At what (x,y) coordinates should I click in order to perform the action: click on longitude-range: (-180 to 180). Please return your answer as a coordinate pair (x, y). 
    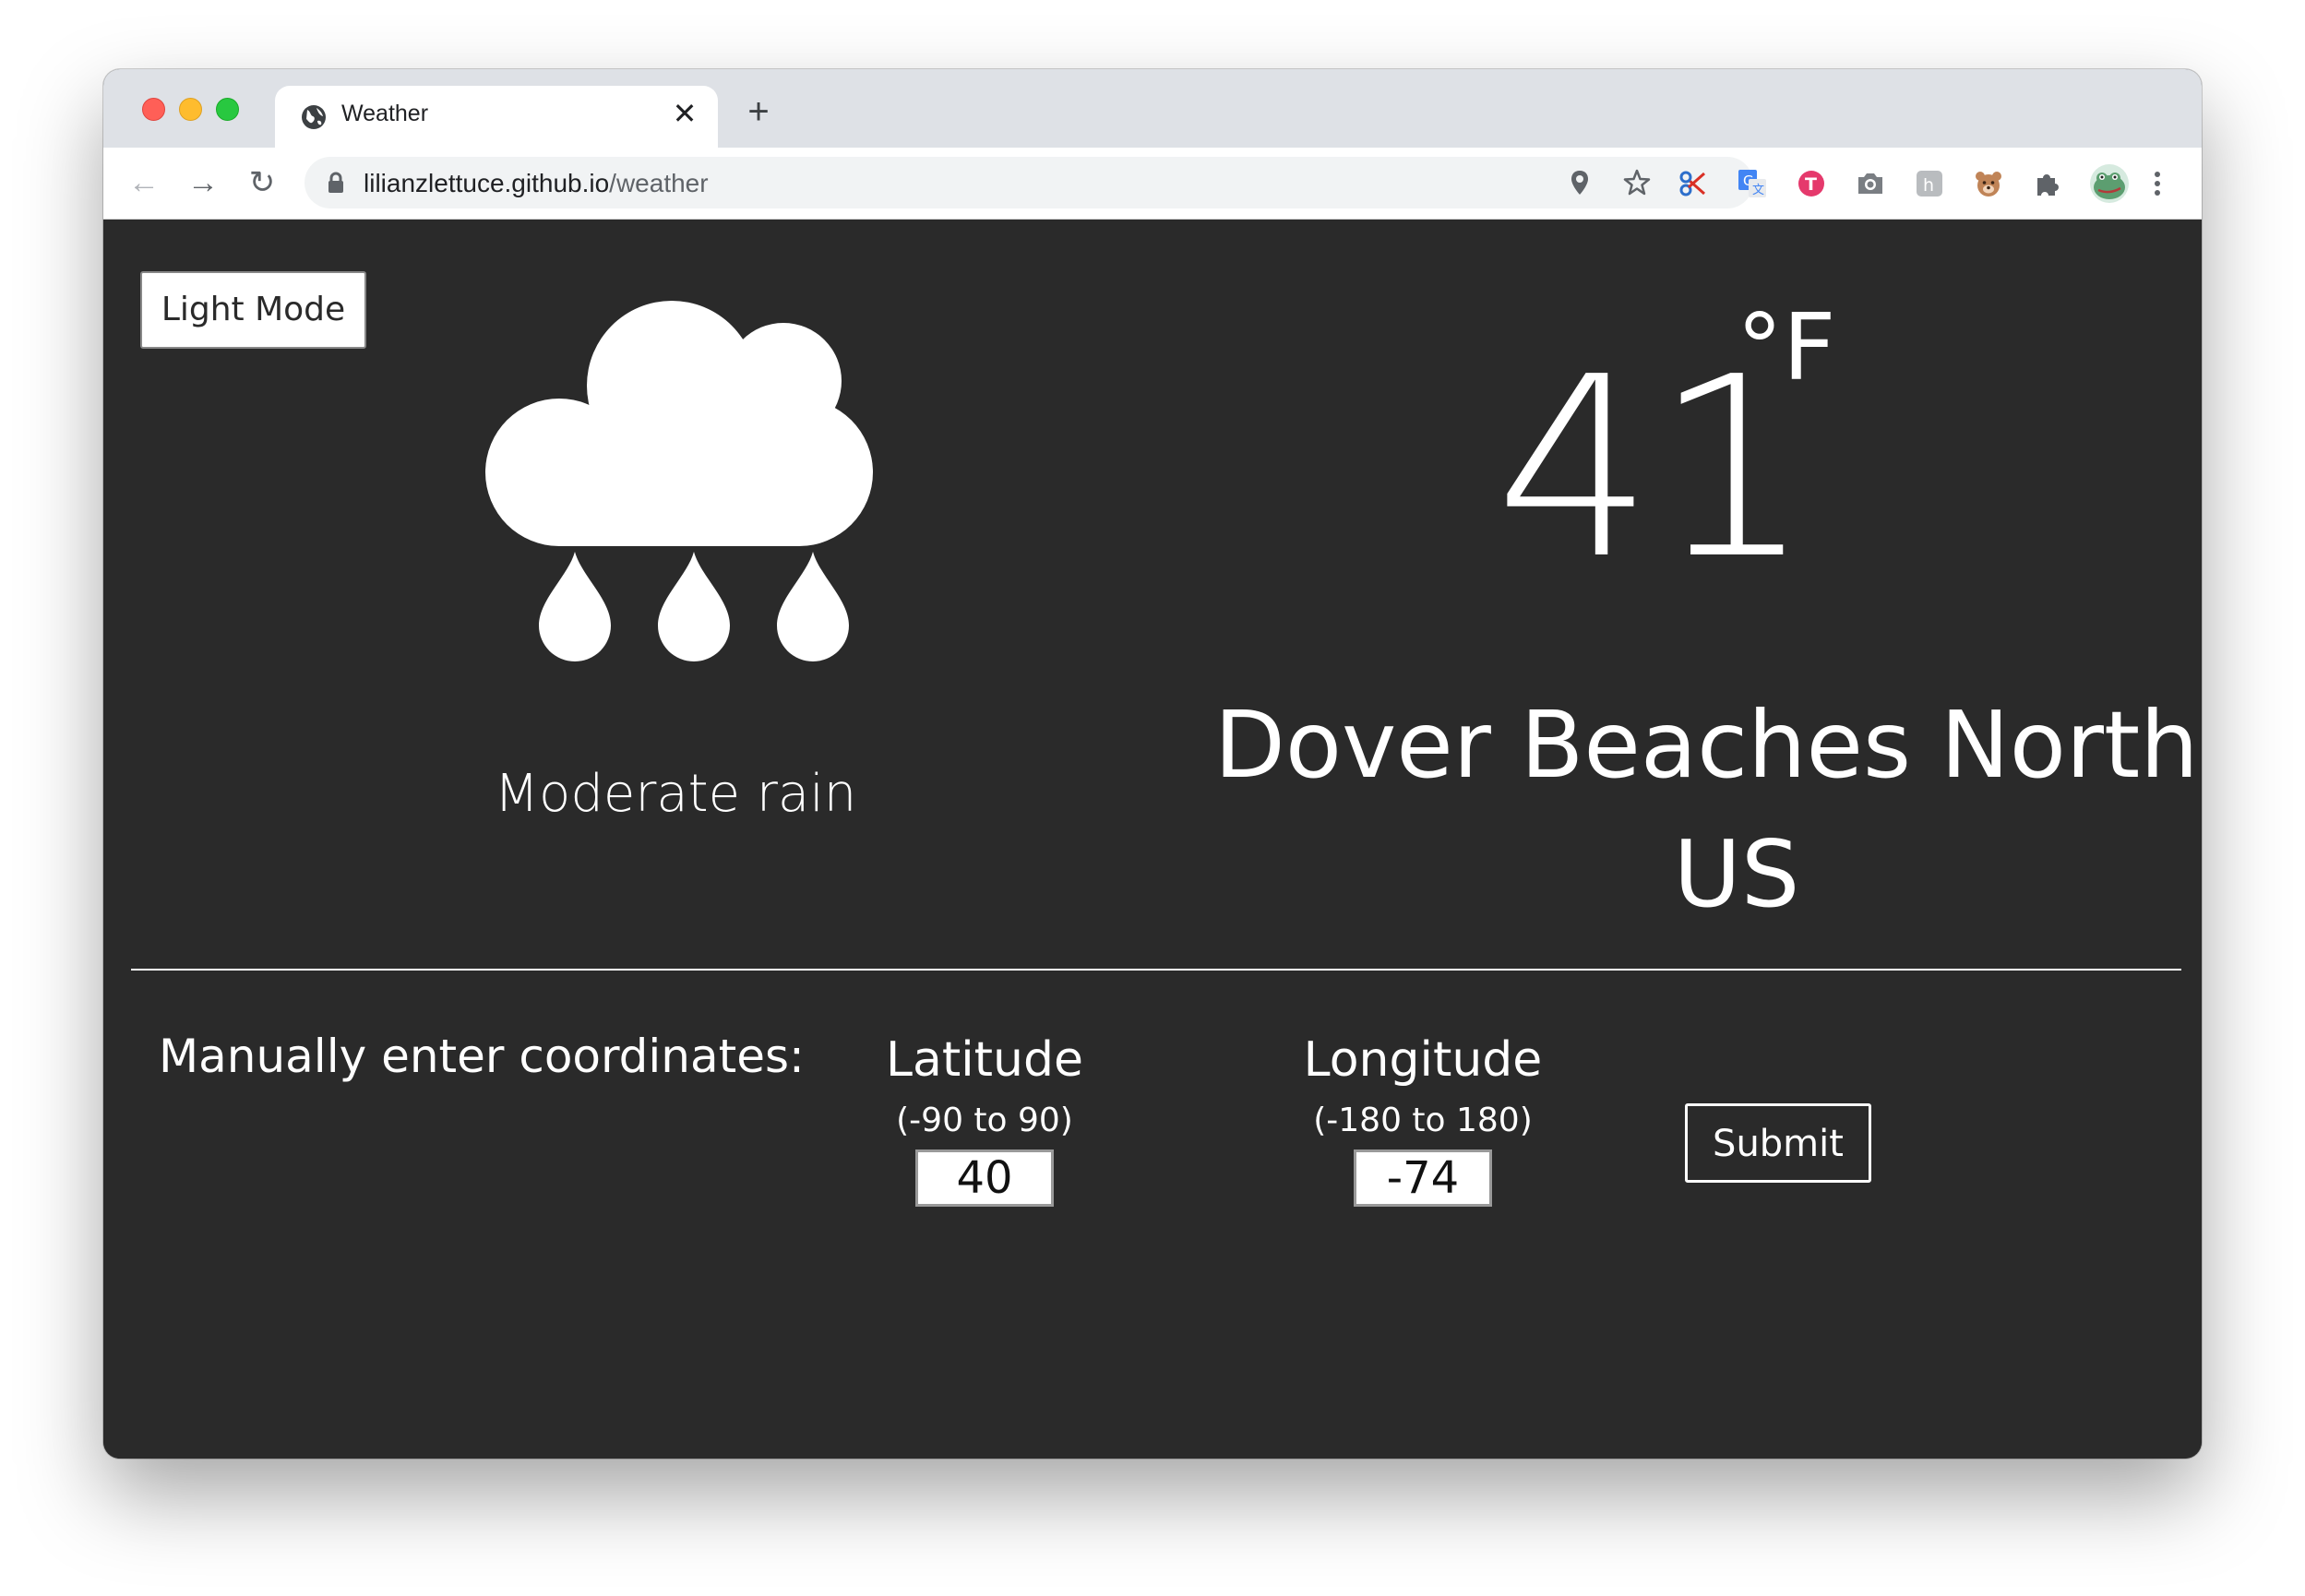
    Looking at the image, I should click on (1423, 1120).